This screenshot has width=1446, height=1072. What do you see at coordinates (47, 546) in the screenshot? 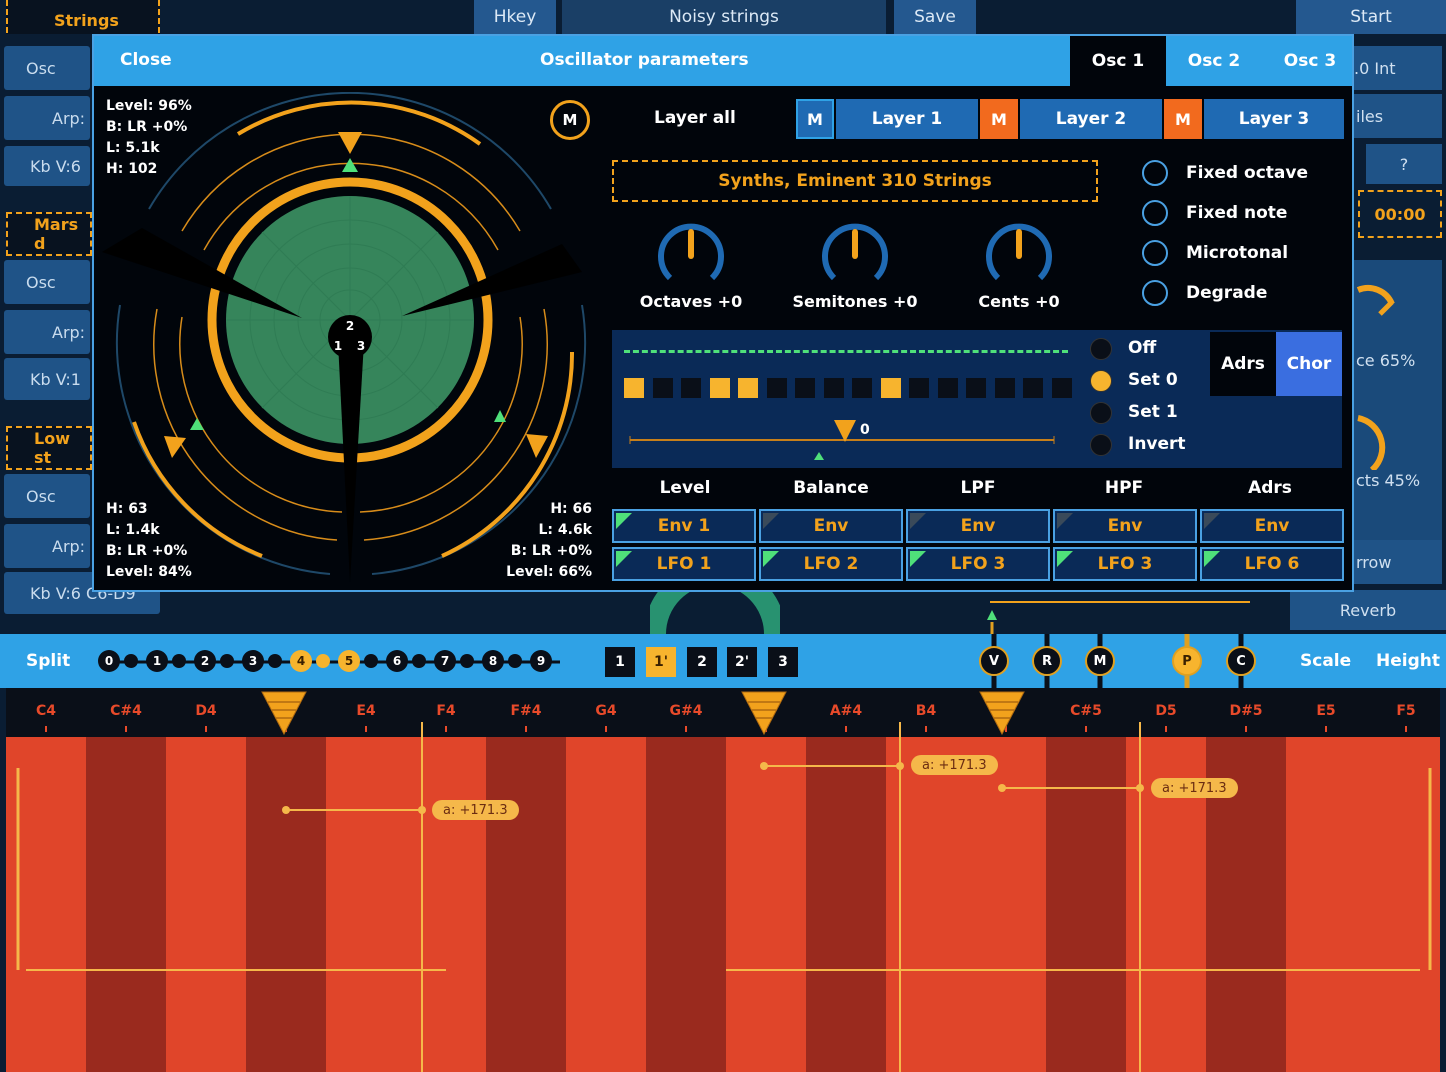
I see `sidebar-arp-3: Arp:` at bounding box center [47, 546].